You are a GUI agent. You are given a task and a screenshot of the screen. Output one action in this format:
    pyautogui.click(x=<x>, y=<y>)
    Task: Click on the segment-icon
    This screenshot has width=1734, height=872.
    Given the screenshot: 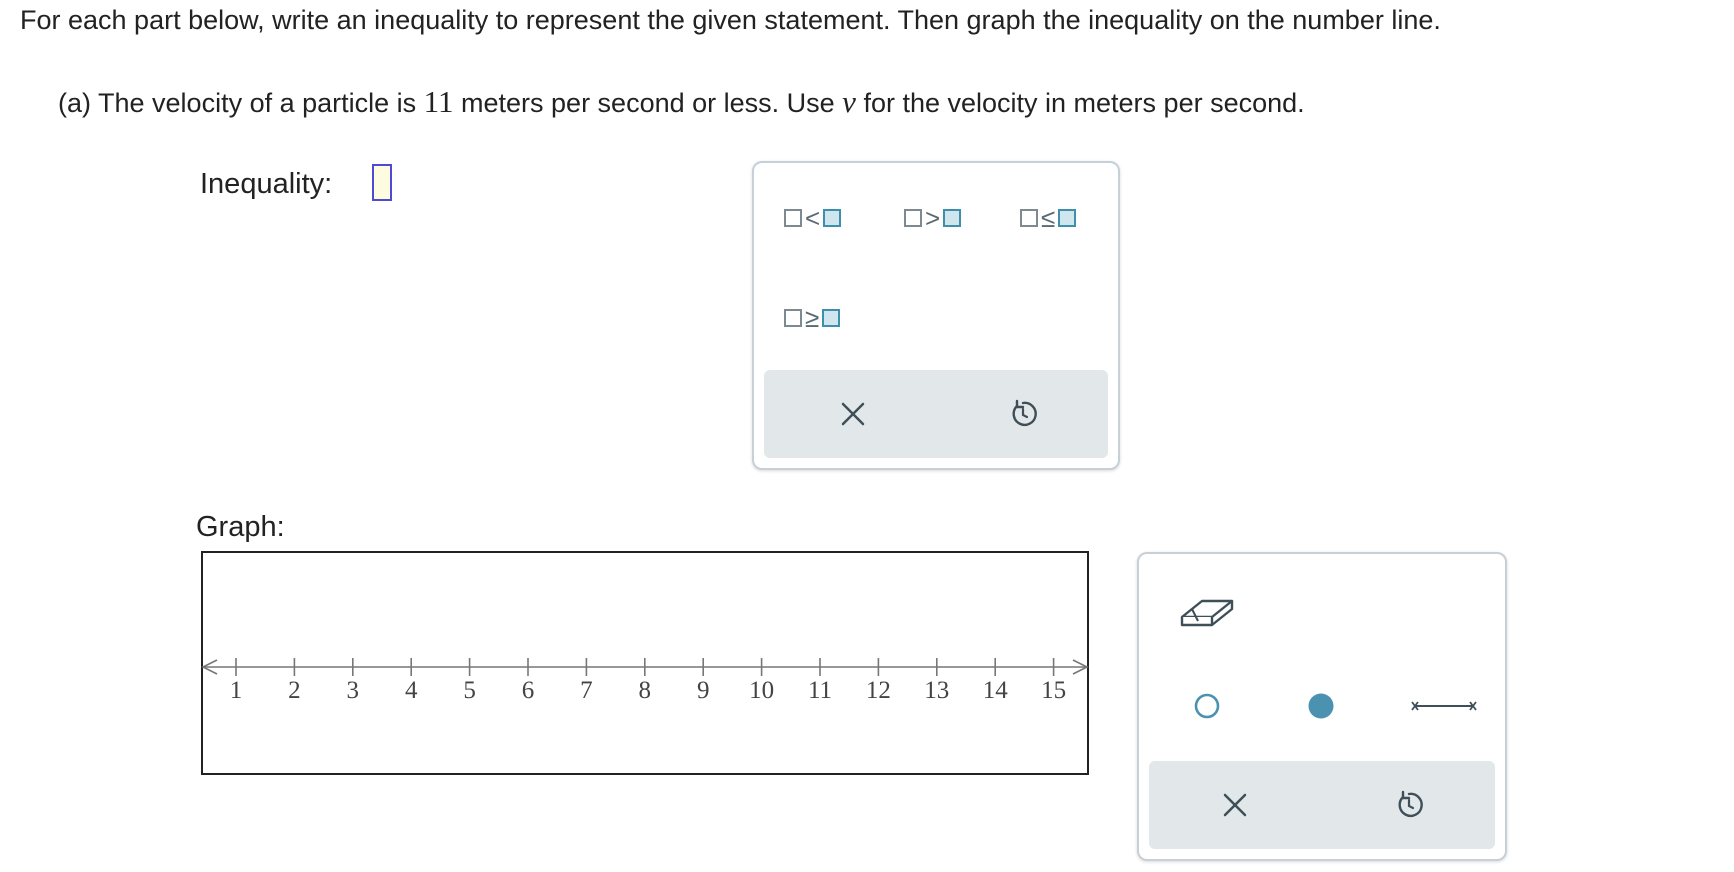 What is the action you would take?
    pyautogui.click(x=1444, y=706)
    